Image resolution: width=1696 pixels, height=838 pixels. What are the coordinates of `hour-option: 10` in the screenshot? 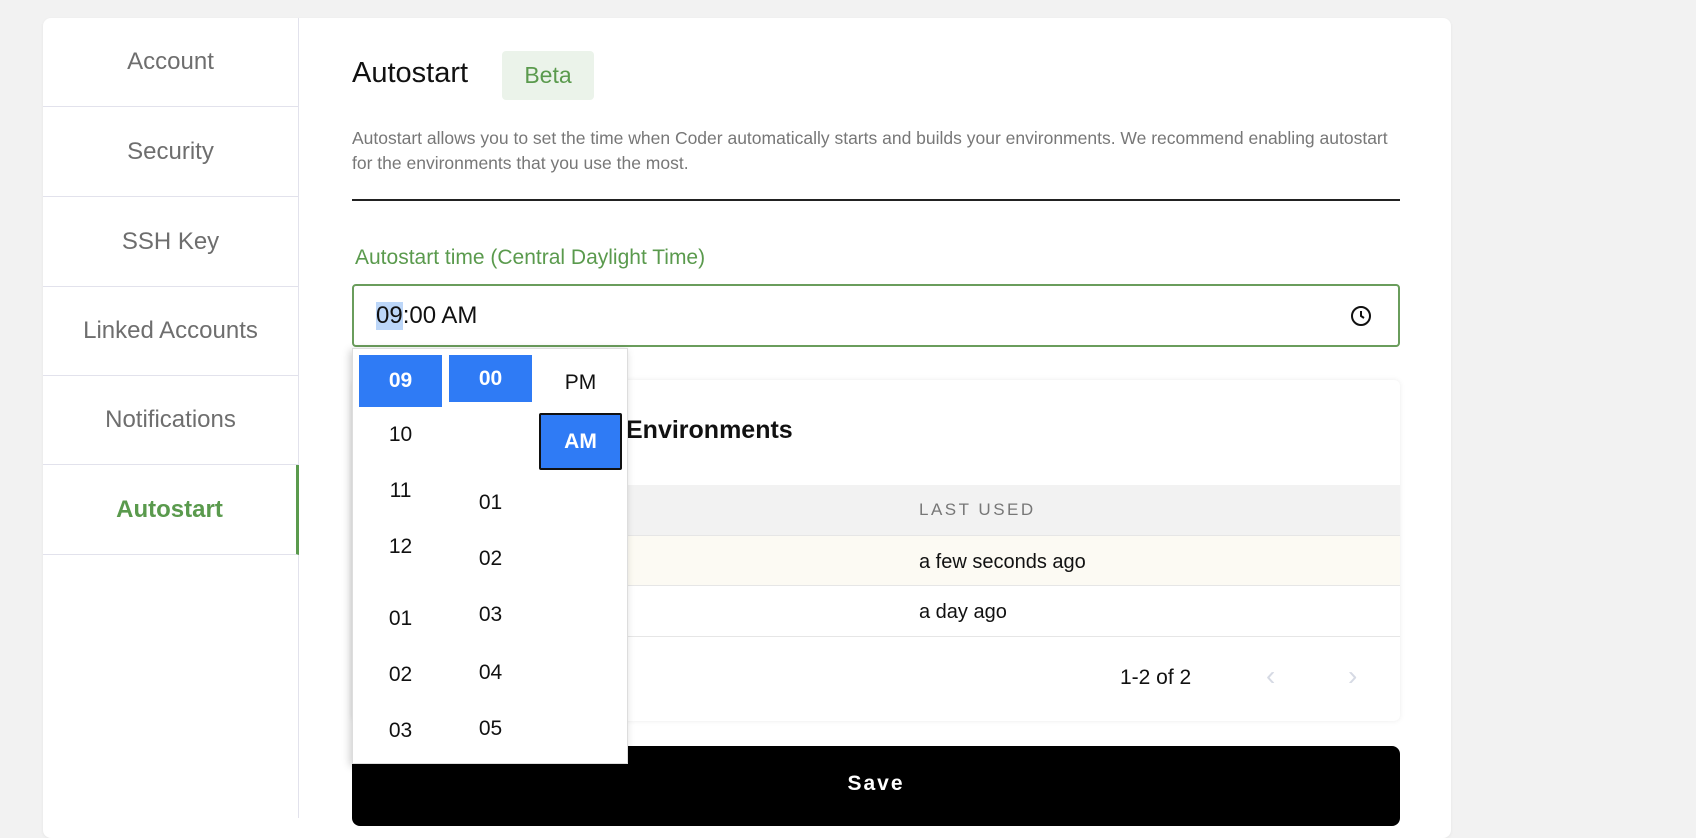 It's located at (400, 435).